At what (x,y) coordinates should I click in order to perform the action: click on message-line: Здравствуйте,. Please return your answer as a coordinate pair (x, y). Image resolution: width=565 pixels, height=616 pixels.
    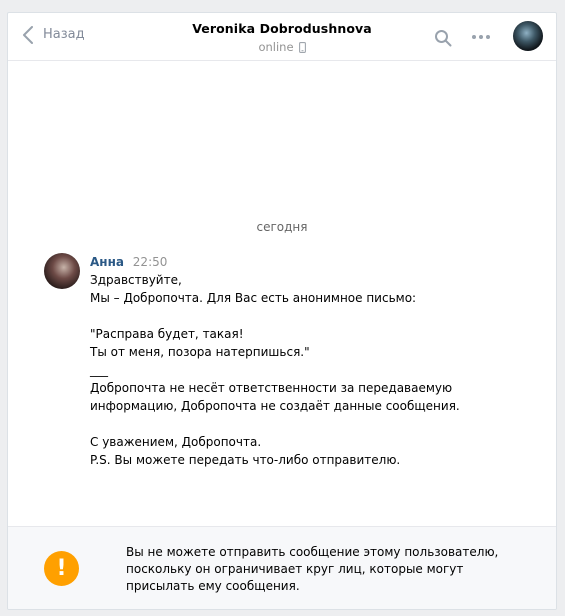
    Looking at the image, I should click on (136, 280).